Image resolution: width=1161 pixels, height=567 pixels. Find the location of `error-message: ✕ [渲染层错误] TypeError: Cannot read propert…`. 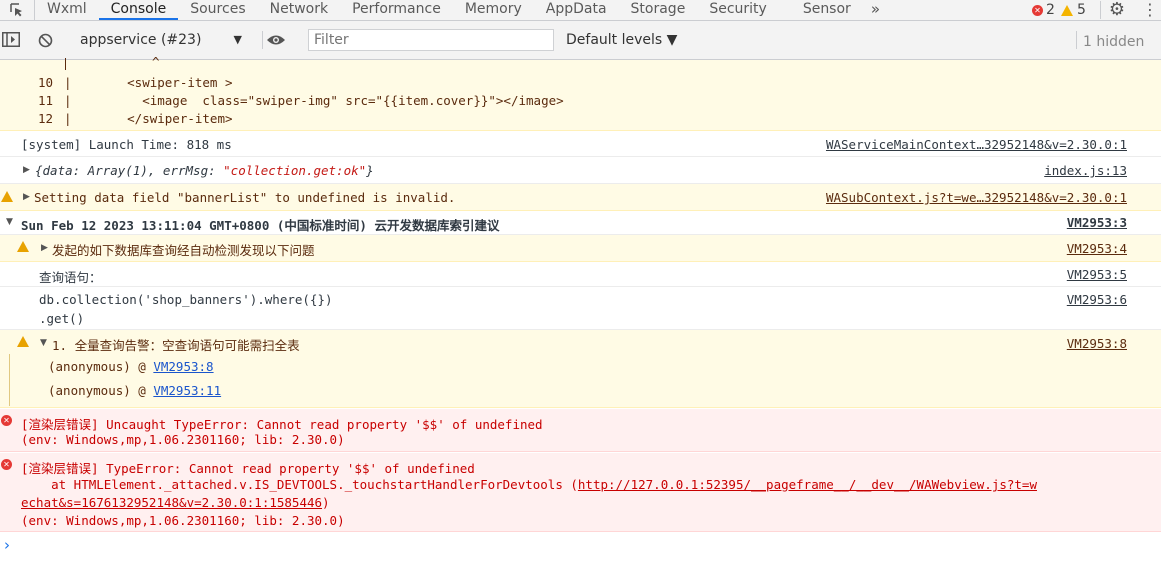

error-message: ✕ [渲染层错误] TypeError: Cannot read propert… is located at coordinates (580, 492).